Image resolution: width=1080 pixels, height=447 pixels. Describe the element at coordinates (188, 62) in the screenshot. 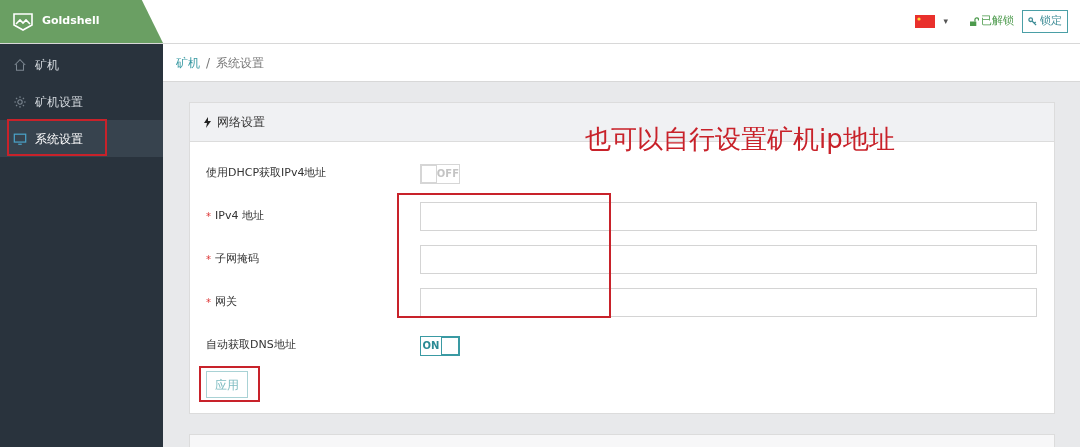

I see `breadcrumb-link: 矿机` at that location.